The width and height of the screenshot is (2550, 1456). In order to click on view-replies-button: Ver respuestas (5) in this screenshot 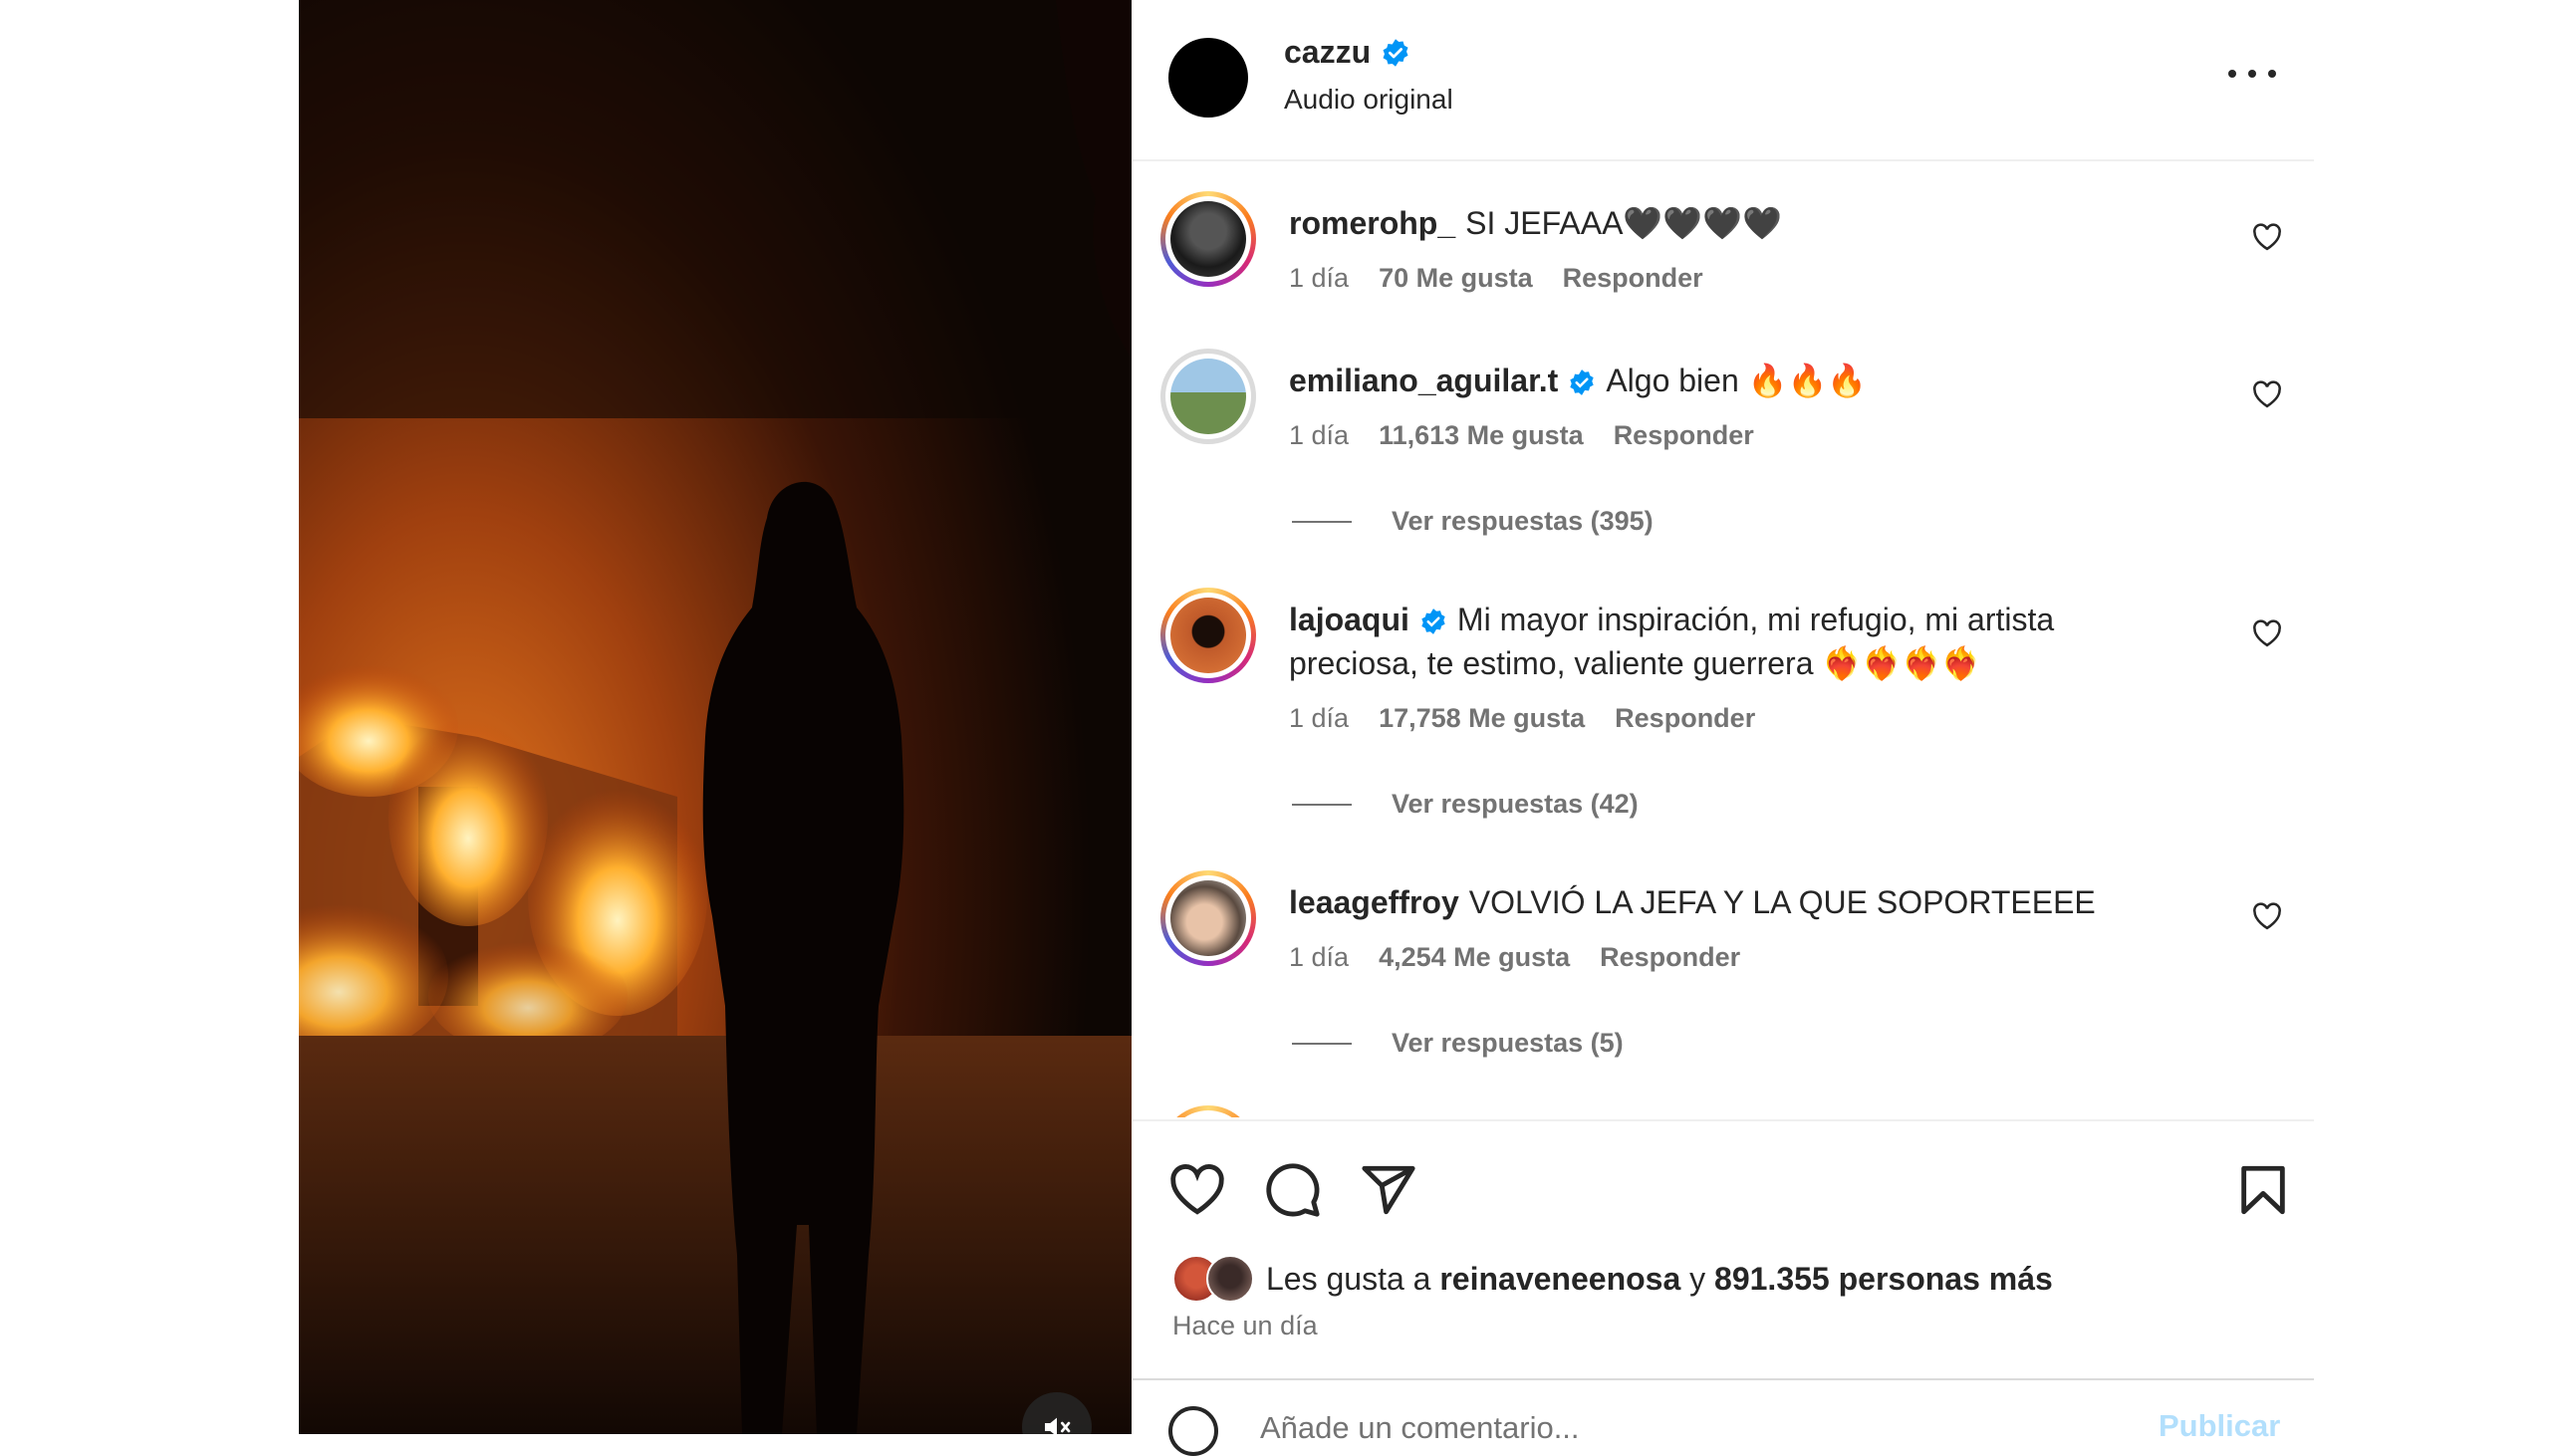, I will do `click(1458, 1043)`.